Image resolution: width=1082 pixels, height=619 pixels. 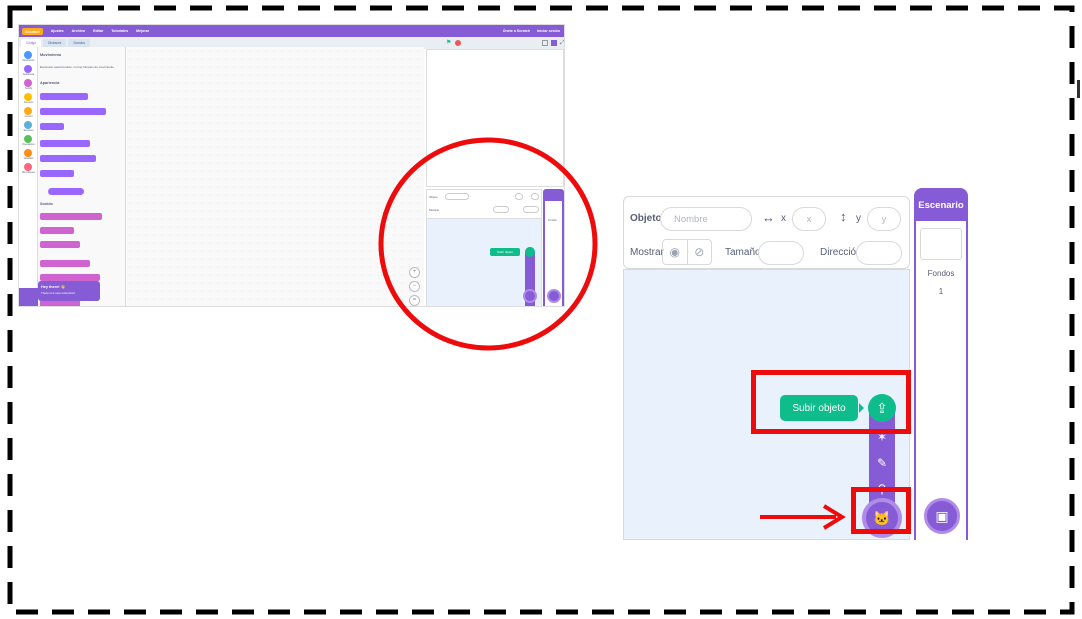 What do you see at coordinates (706, 219) in the screenshot?
I see `sprite-name-input: Nombre` at bounding box center [706, 219].